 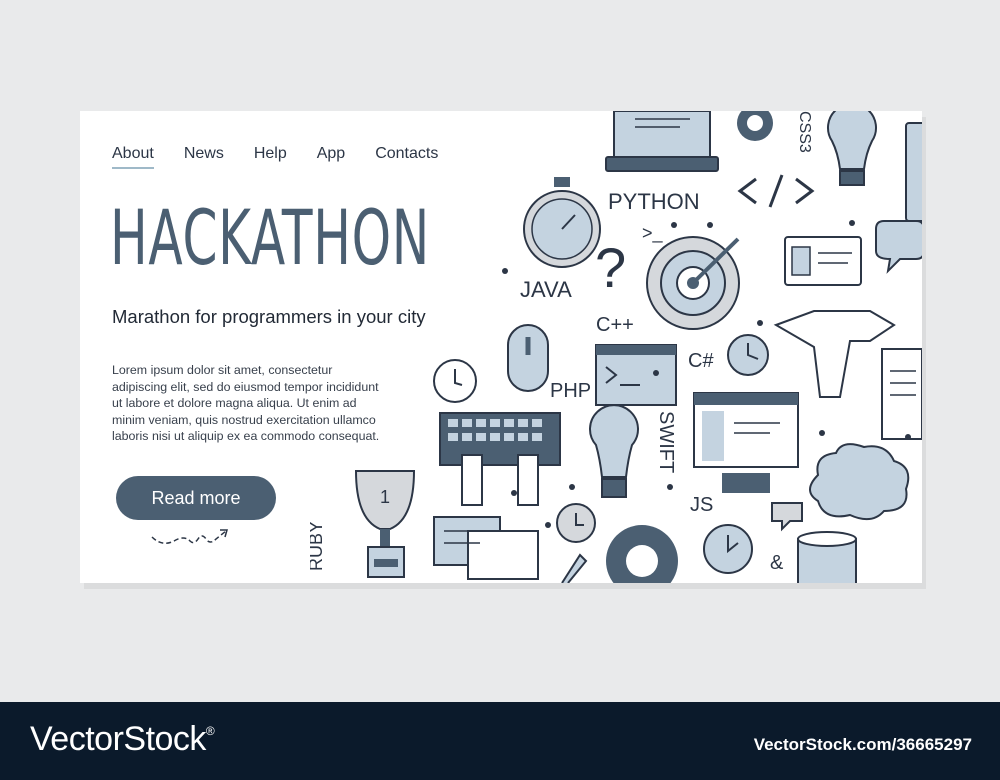 I want to click on pencil-icon, so click(x=574, y=568).